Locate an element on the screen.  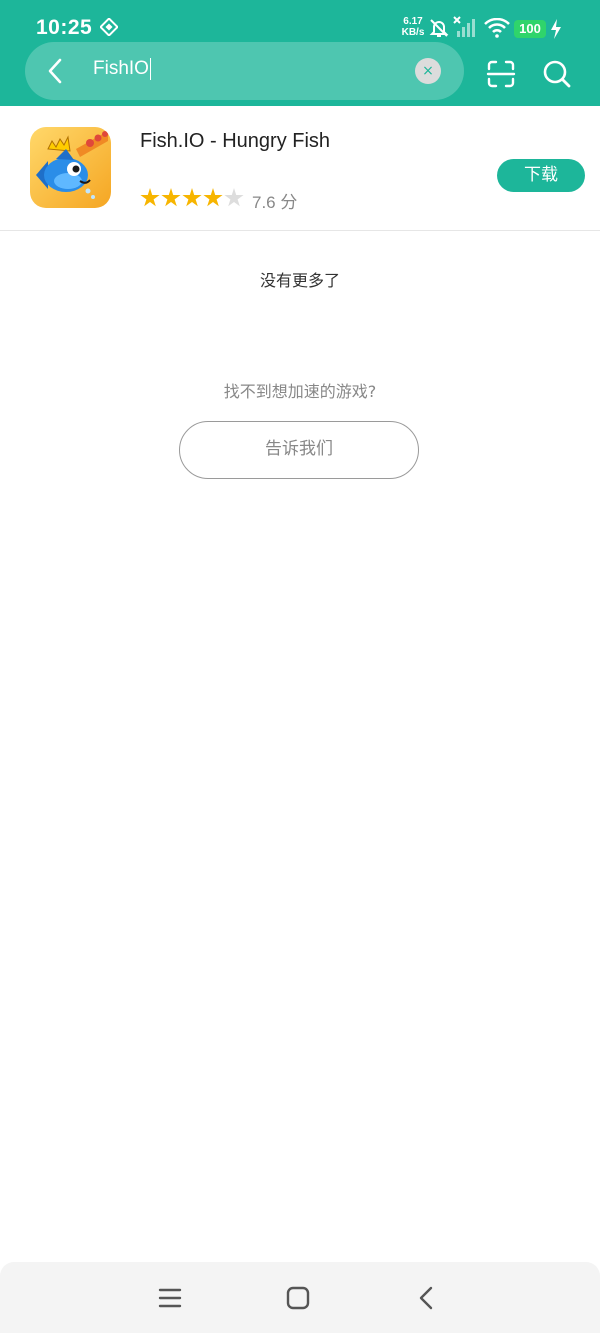
search-input: FishIO is located at coordinates (122, 69).